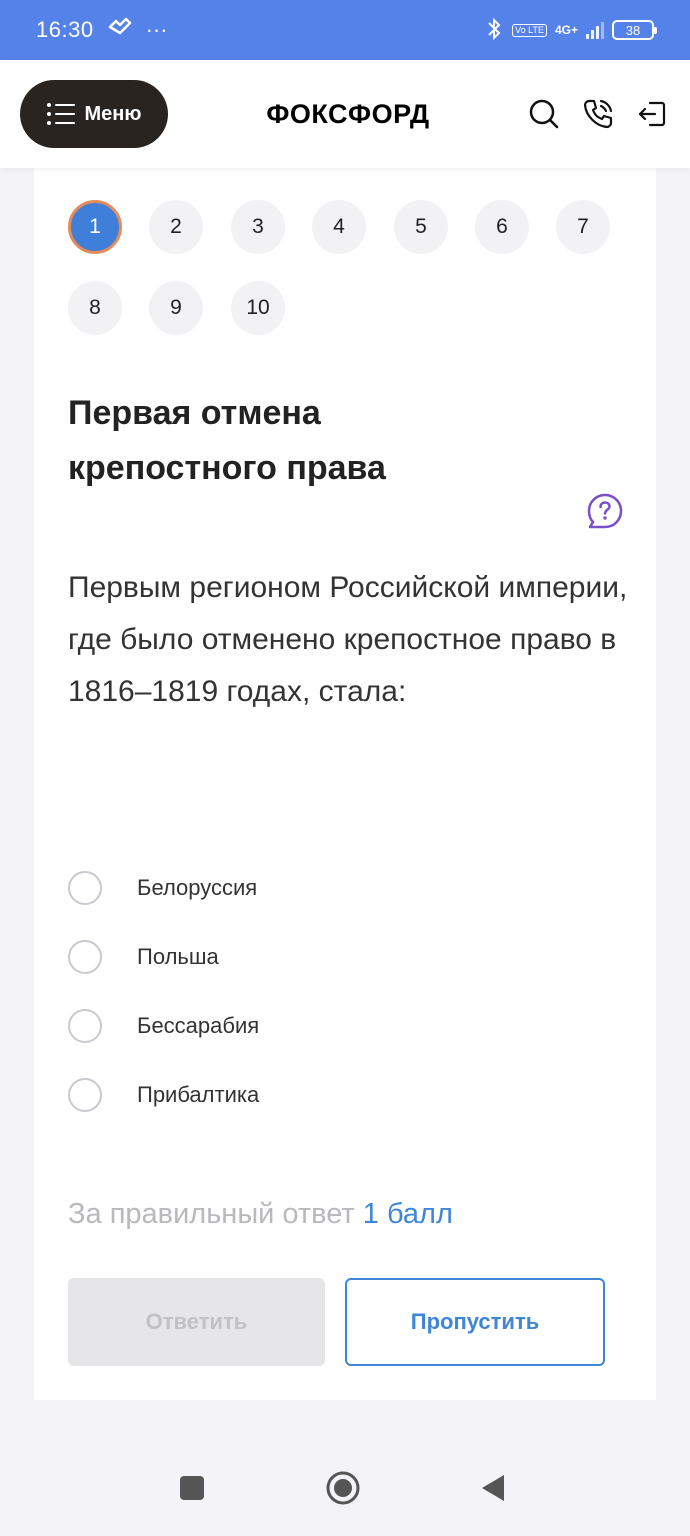 The image size is (690, 1536). I want to click on volte-icon: Vo LTE, so click(529, 30).